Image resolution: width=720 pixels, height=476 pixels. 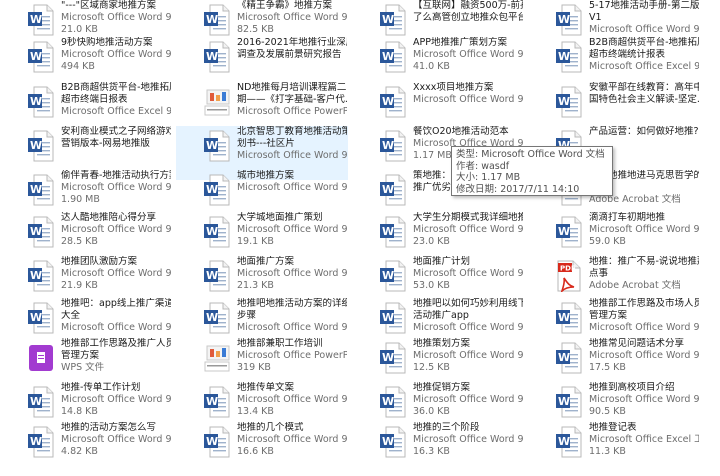 What do you see at coordinates (116, 87) in the screenshot?
I see `file-name: B2B商超供货平台-地推拓展-` at bounding box center [116, 87].